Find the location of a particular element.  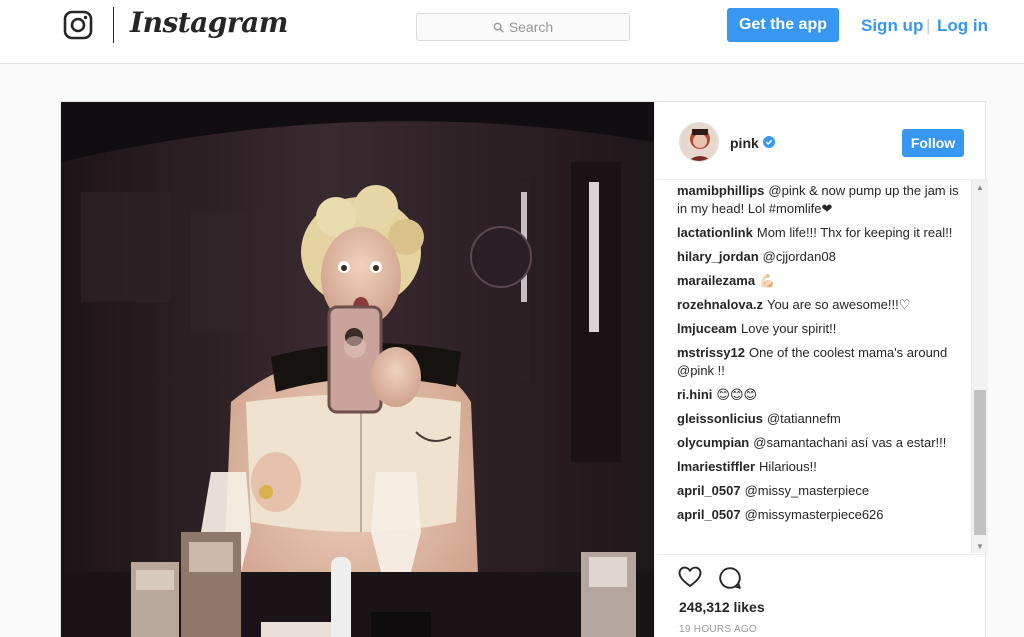

comment-text: 😊😊😊 is located at coordinates (737, 394).